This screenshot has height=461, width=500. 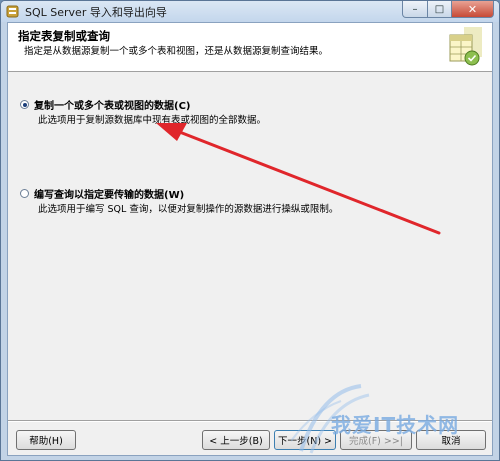 I want to click on option-copy-tables: 复制一个或多个表或视图的数据(C), so click(x=105, y=104).